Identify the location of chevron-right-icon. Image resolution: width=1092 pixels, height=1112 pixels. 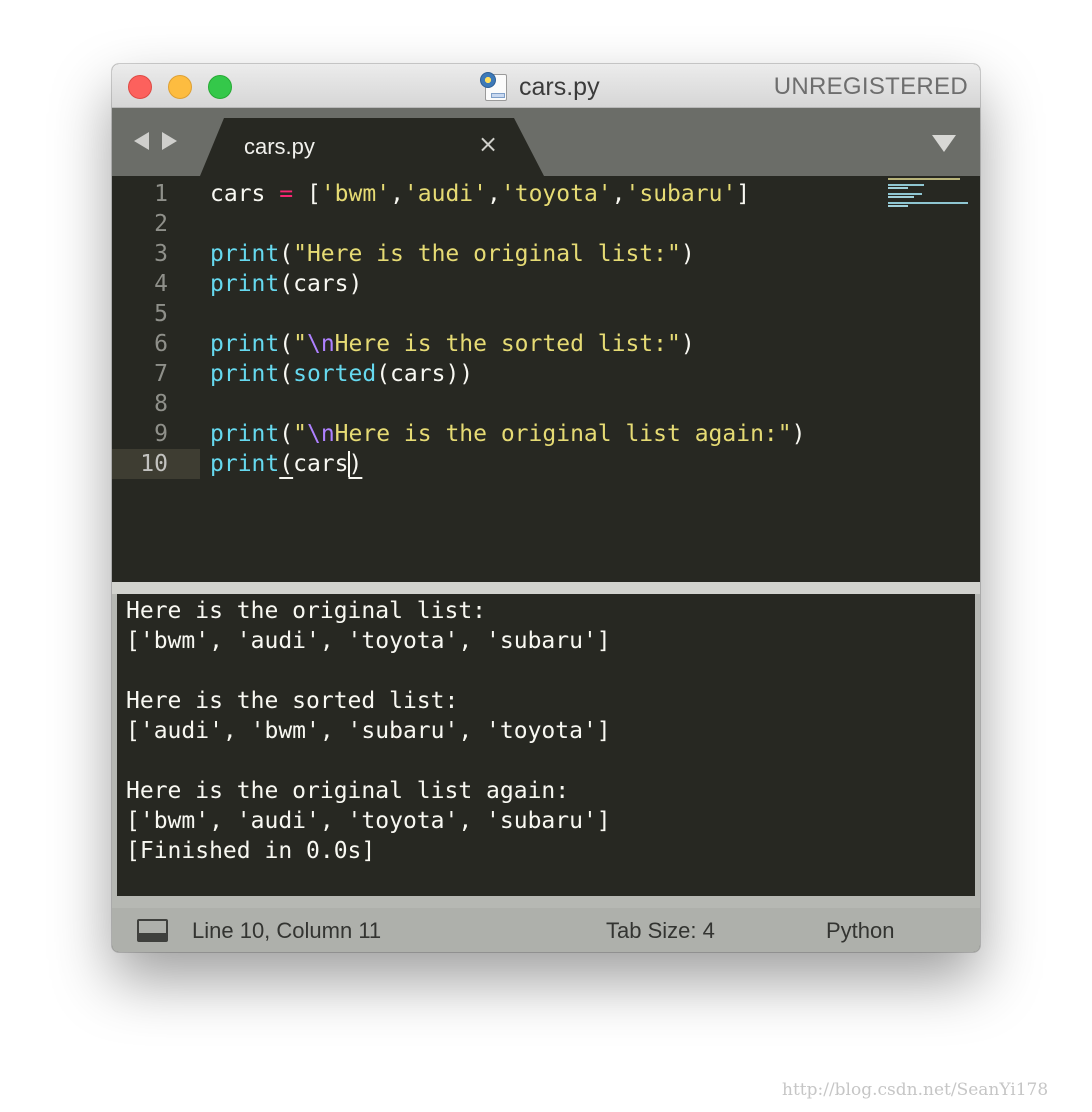
(169, 141).